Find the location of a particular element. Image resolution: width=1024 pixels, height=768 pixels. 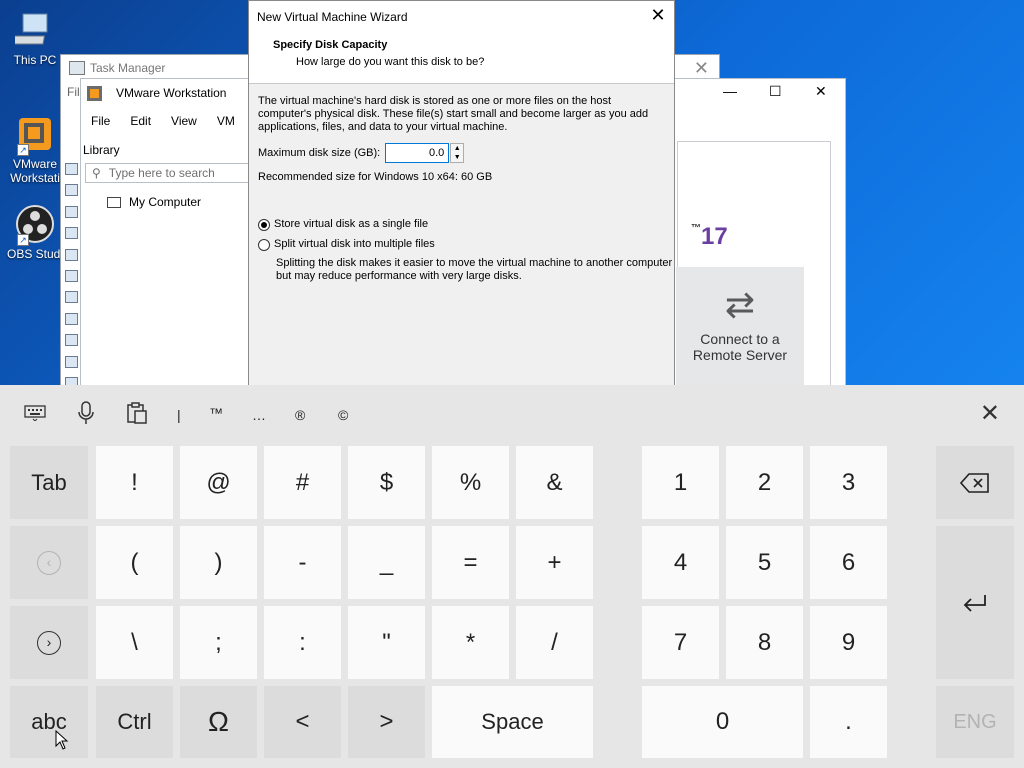

menu-view: View is located at coordinates (184, 121).